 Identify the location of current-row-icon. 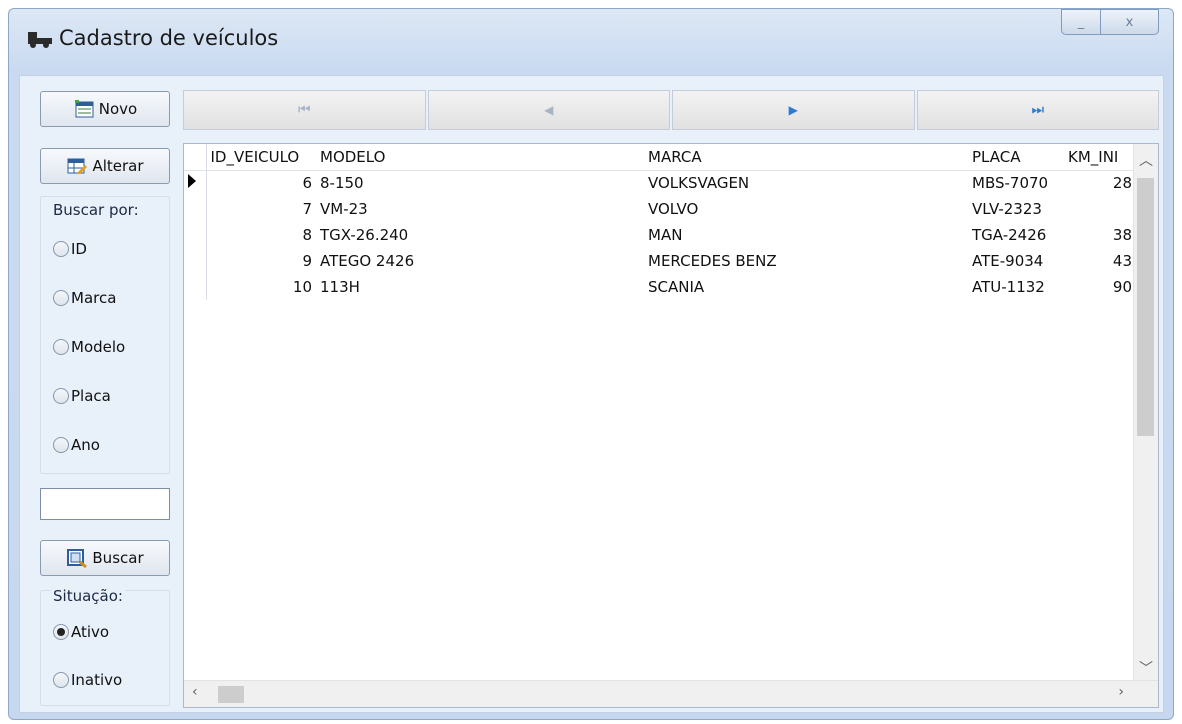
(192, 181).